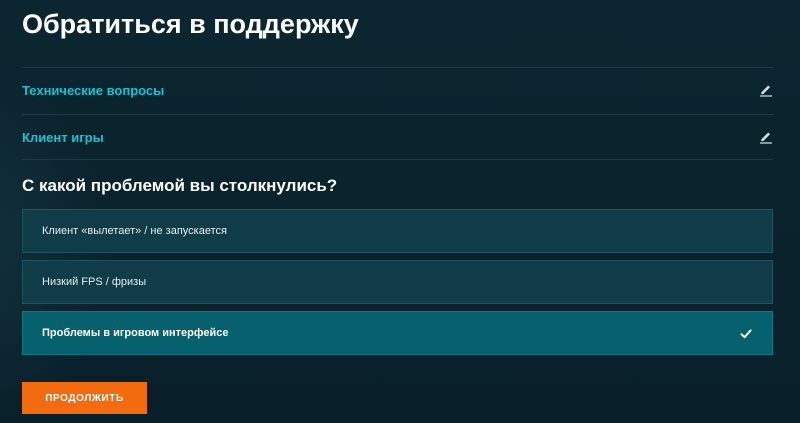 This screenshot has height=423, width=800. I want to click on option-label: Клиент «вылетает» / не запускается, so click(134, 231).